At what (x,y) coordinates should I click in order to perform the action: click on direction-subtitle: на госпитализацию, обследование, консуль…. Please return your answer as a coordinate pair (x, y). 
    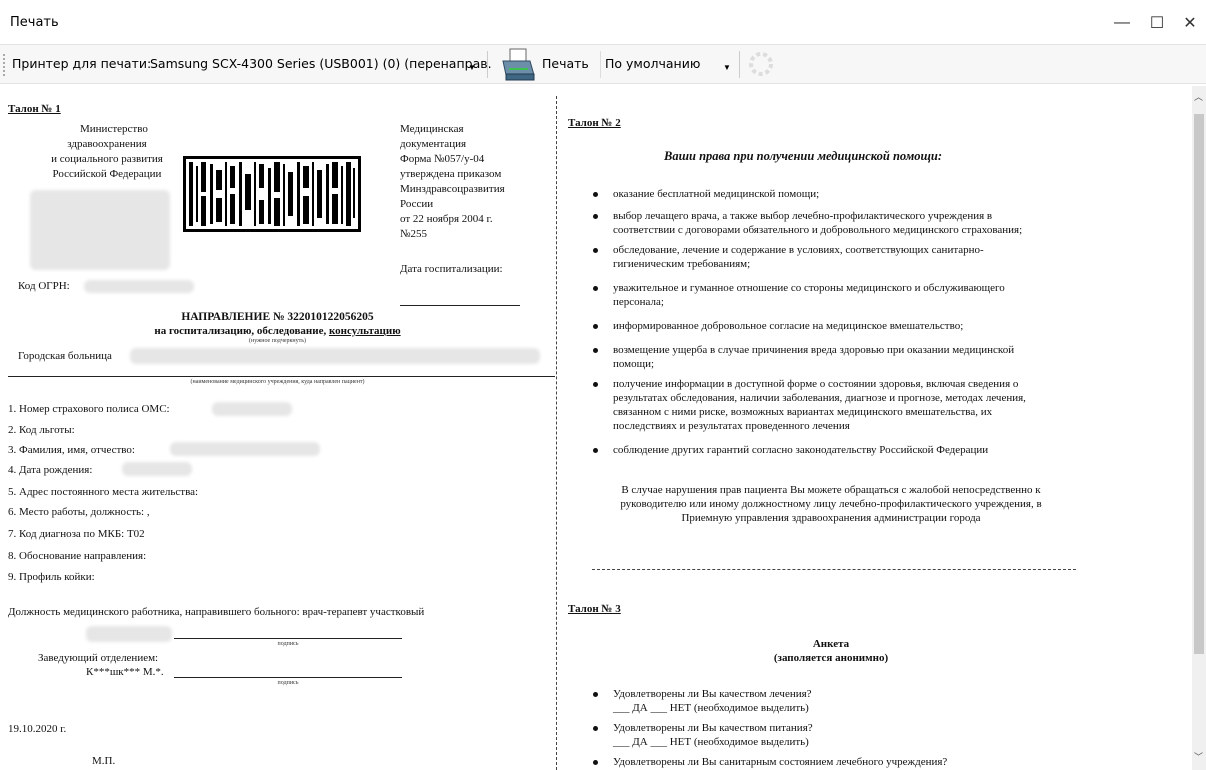
    Looking at the image, I should click on (277, 331).